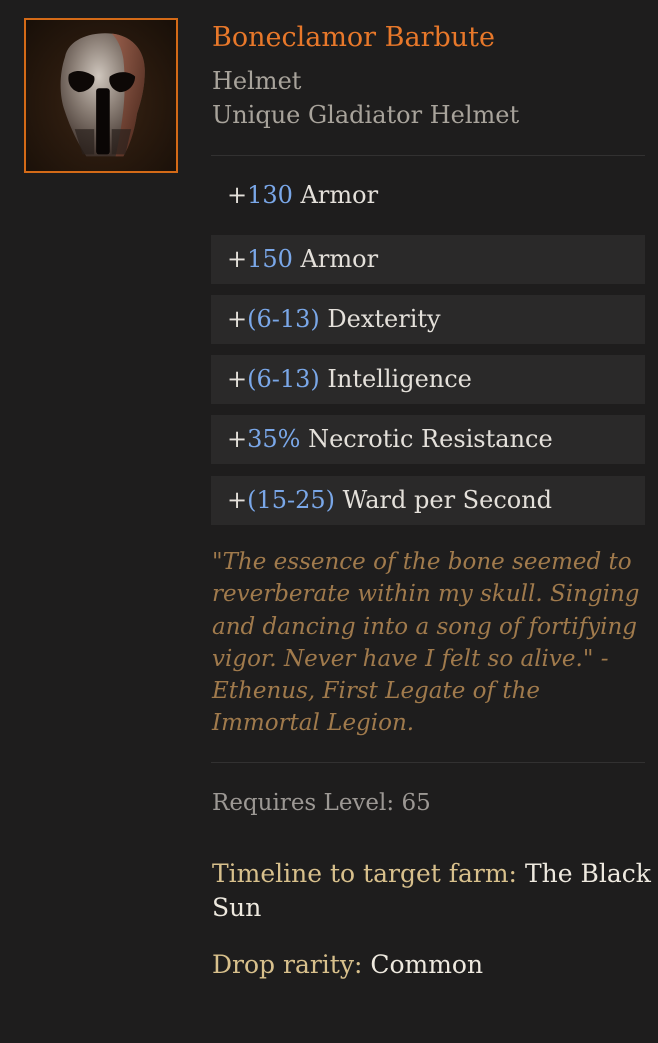 This screenshot has width=658, height=1043. Describe the element at coordinates (291, 964) in the screenshot. I see `drop-label: Drop rarity:` at that location.